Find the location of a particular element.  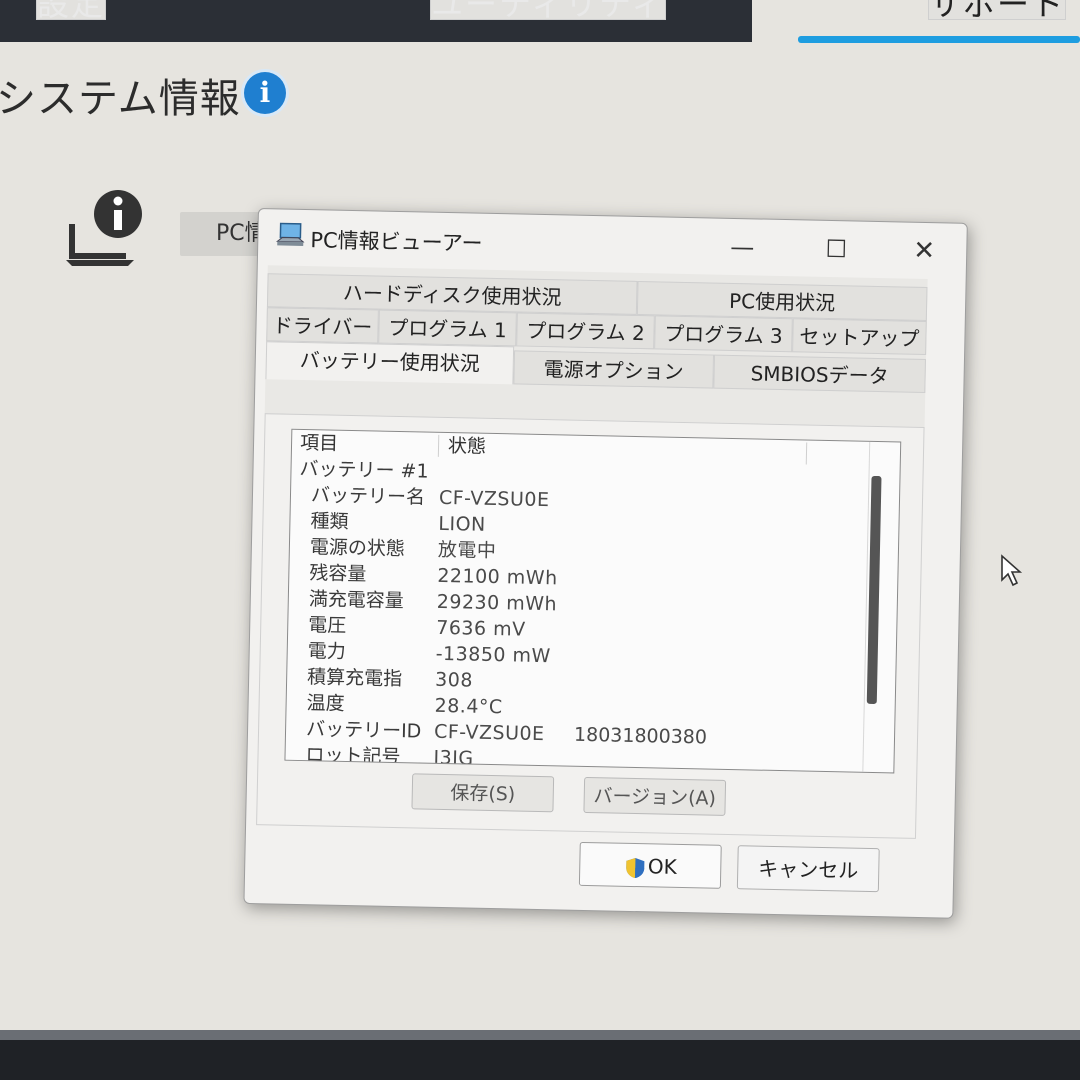

row-value-extra: 18031800380 is located at coordinates (640, 736).